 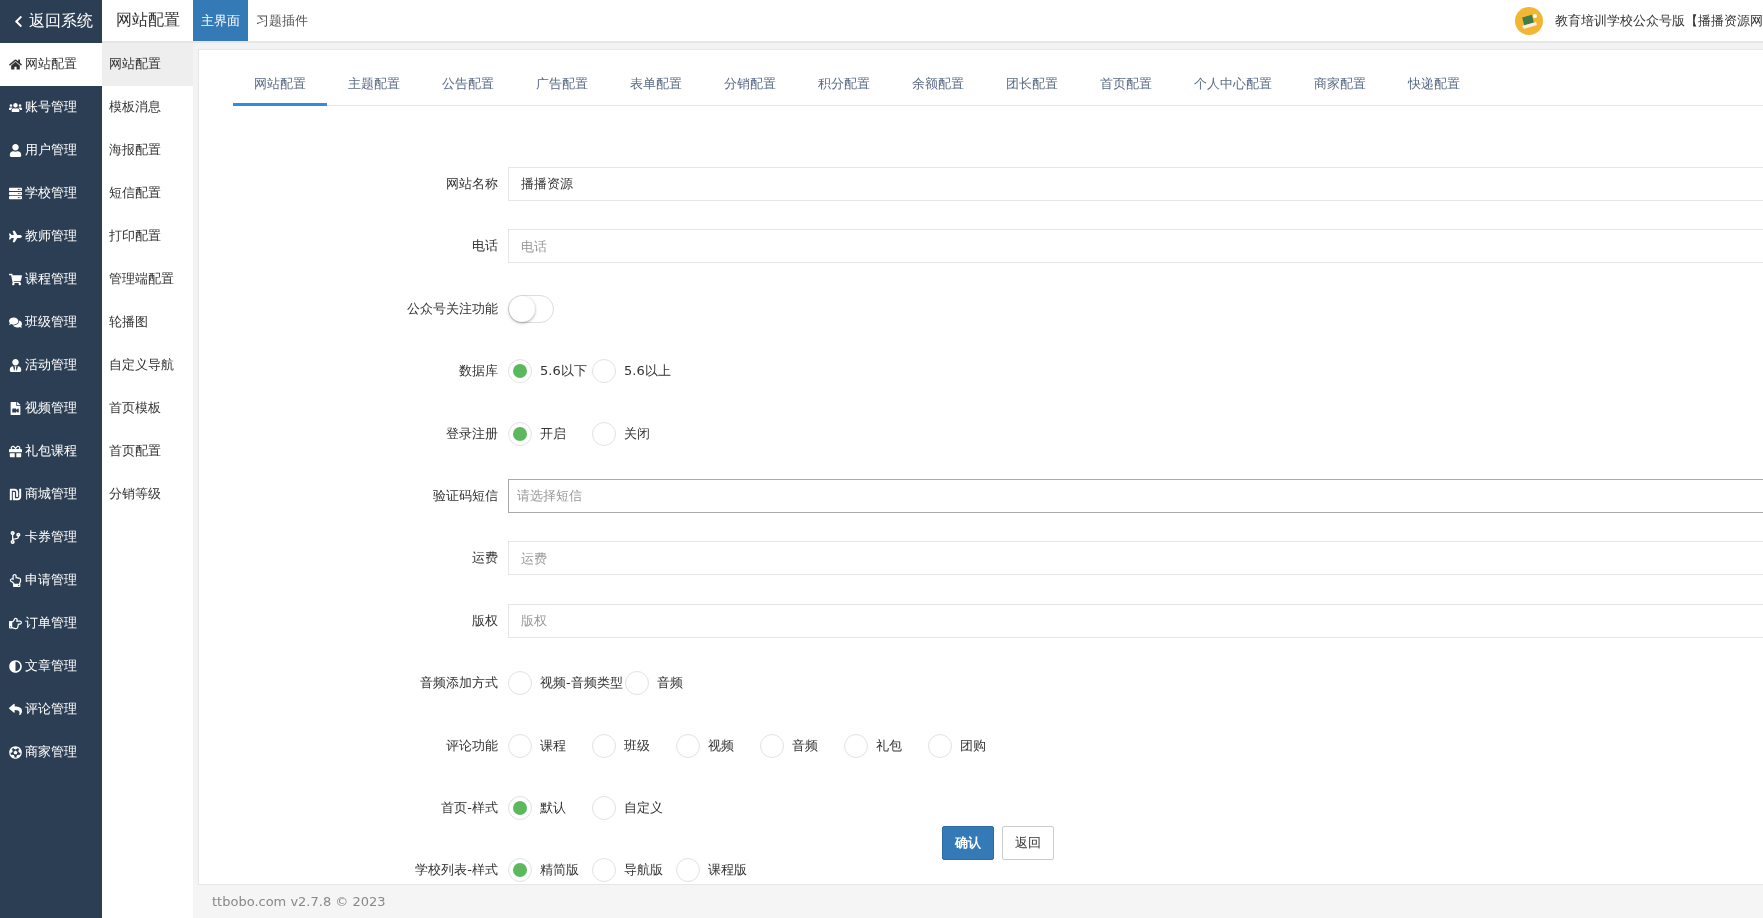 I want to click on radio-label: 精简版, so click(x=559, y=870).